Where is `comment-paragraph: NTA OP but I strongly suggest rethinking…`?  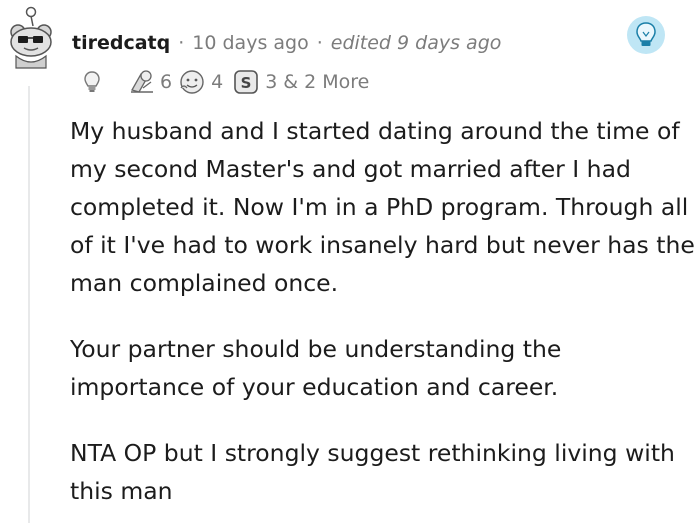 comment-paragraph: NTA OP but I strongly suggest rethinking… is located at coordinates (372, 472).